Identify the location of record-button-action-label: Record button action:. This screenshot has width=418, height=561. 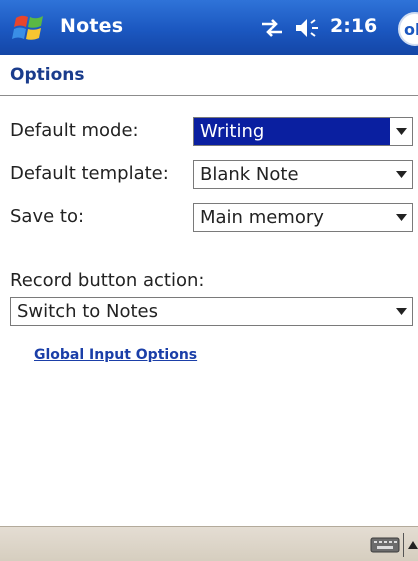
(107, 280).